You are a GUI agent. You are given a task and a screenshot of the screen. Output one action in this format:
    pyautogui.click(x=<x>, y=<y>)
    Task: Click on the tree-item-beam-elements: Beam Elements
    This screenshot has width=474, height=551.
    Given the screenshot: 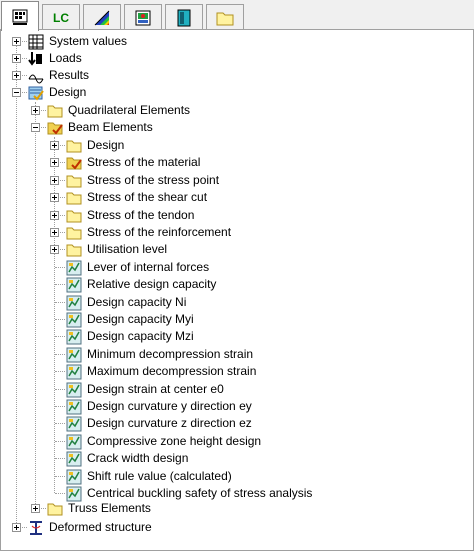 What is the action you would take?
    pyautogui.click(x=101, y=127)
    